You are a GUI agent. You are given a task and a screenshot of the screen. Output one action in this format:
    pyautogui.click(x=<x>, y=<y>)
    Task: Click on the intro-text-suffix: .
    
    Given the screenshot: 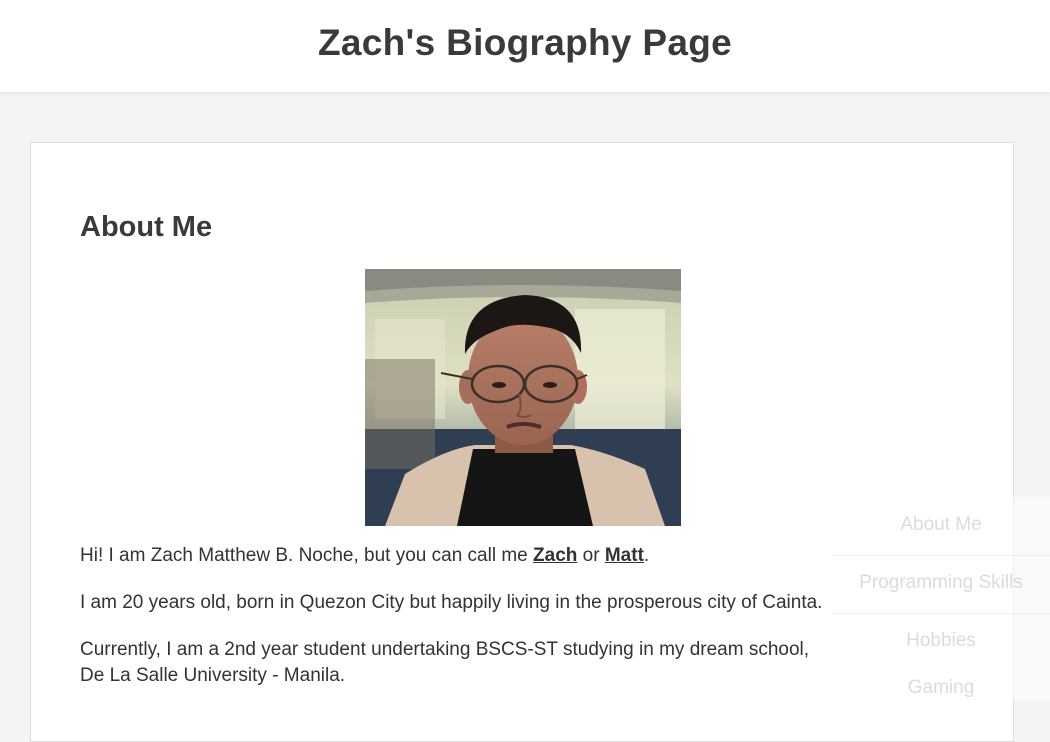 What is the action you would take?
    pyautogui.click(x=646, y=555)
    